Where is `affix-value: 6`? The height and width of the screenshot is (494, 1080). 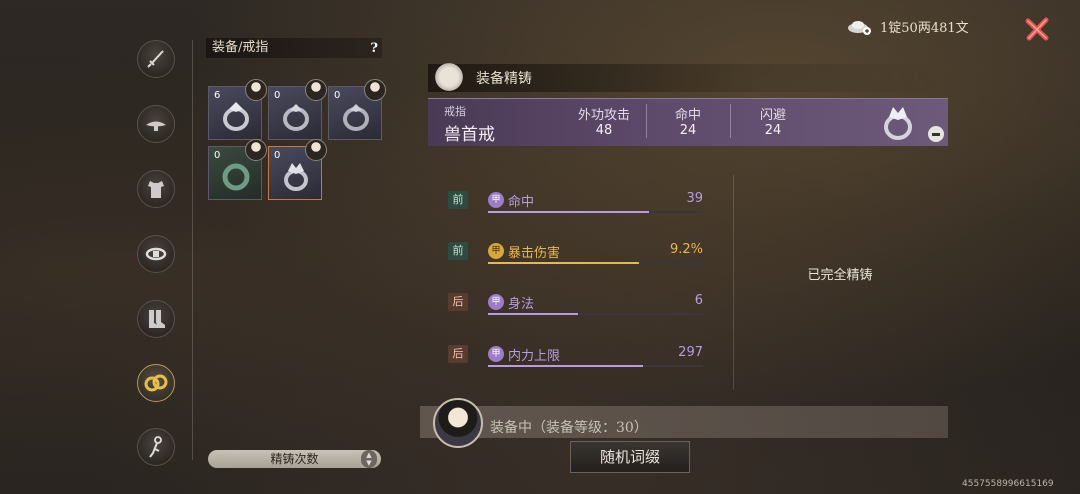
affix-value: 6 is located at coordinates (698, 300).